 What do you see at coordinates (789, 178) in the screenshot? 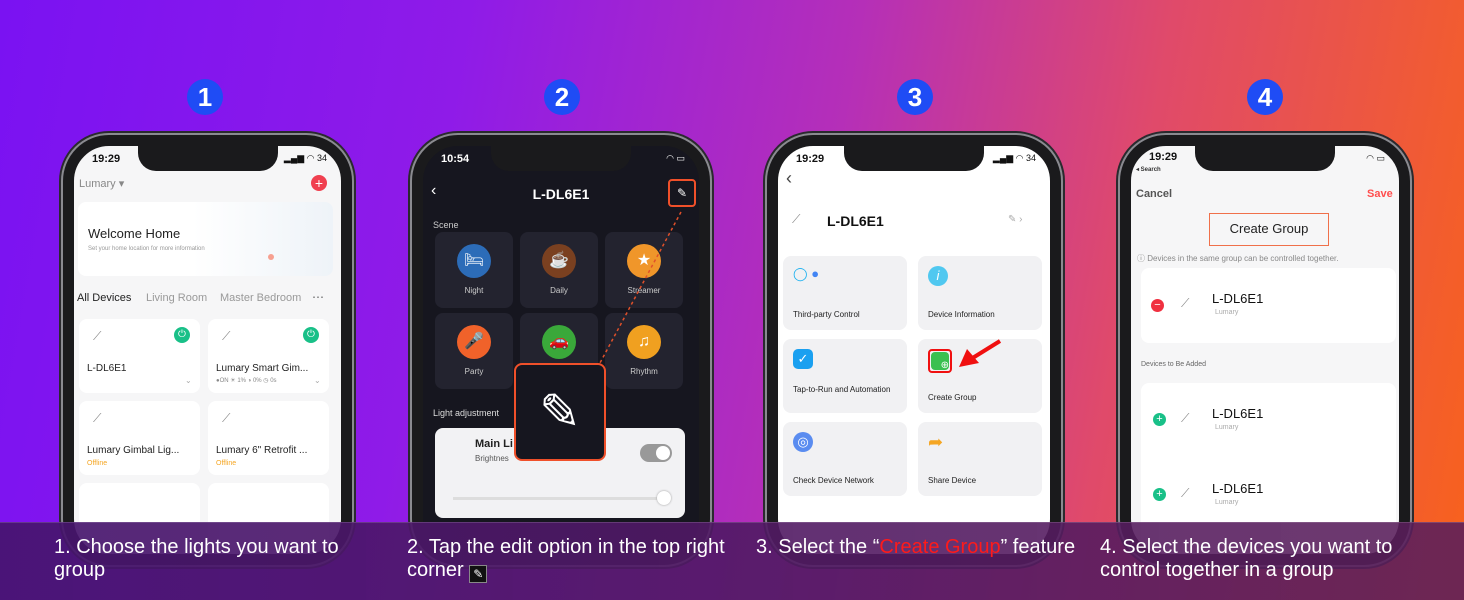
I see `back-icon: ‹` at bounding box center [789, 178].